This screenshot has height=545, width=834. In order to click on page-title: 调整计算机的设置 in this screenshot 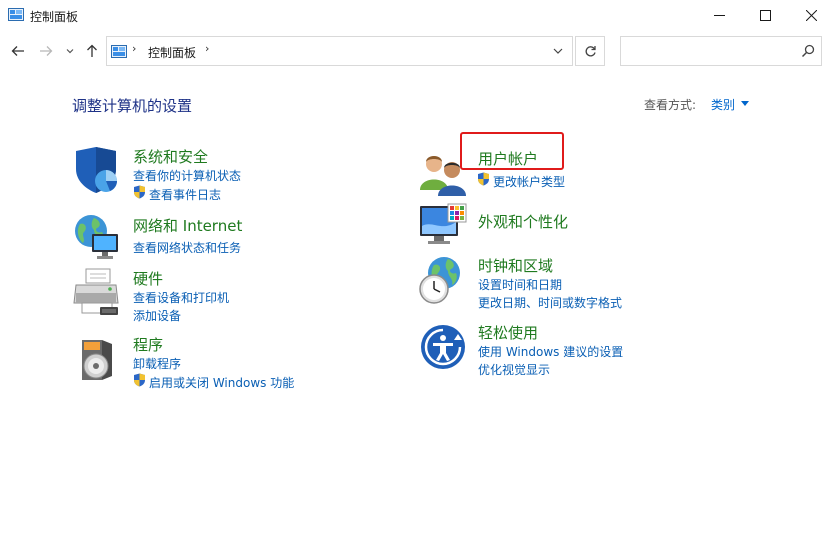, I will do `click(132, 106)`.